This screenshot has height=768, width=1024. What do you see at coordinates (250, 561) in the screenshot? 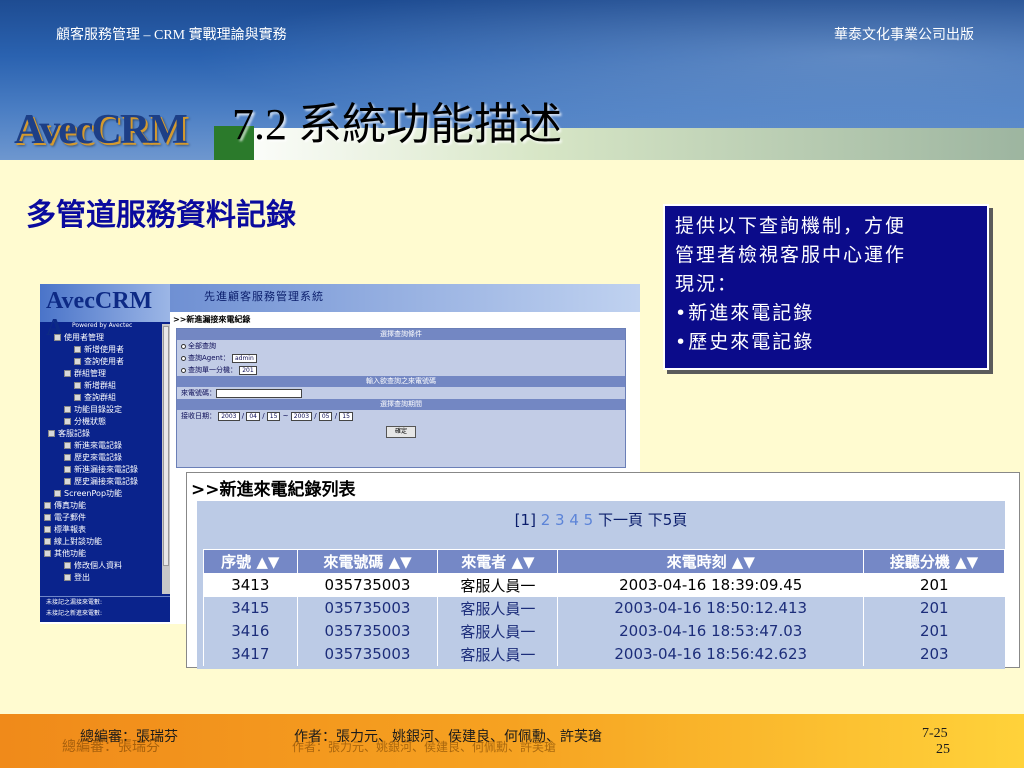
I see `column-header-id: 序號 ▲▼` at bounding box center [250, 561].